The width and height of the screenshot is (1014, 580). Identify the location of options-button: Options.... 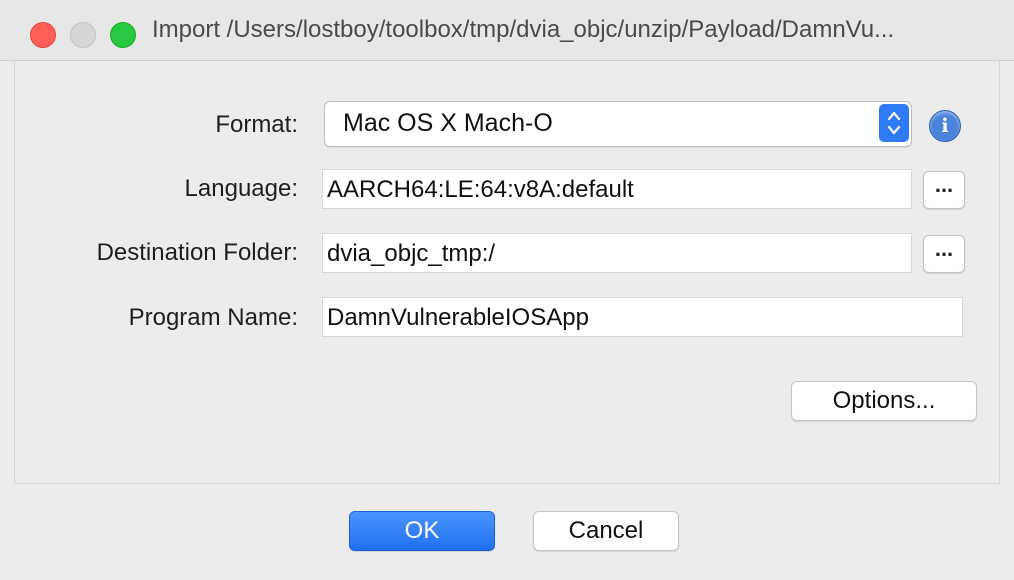
(884, 401).